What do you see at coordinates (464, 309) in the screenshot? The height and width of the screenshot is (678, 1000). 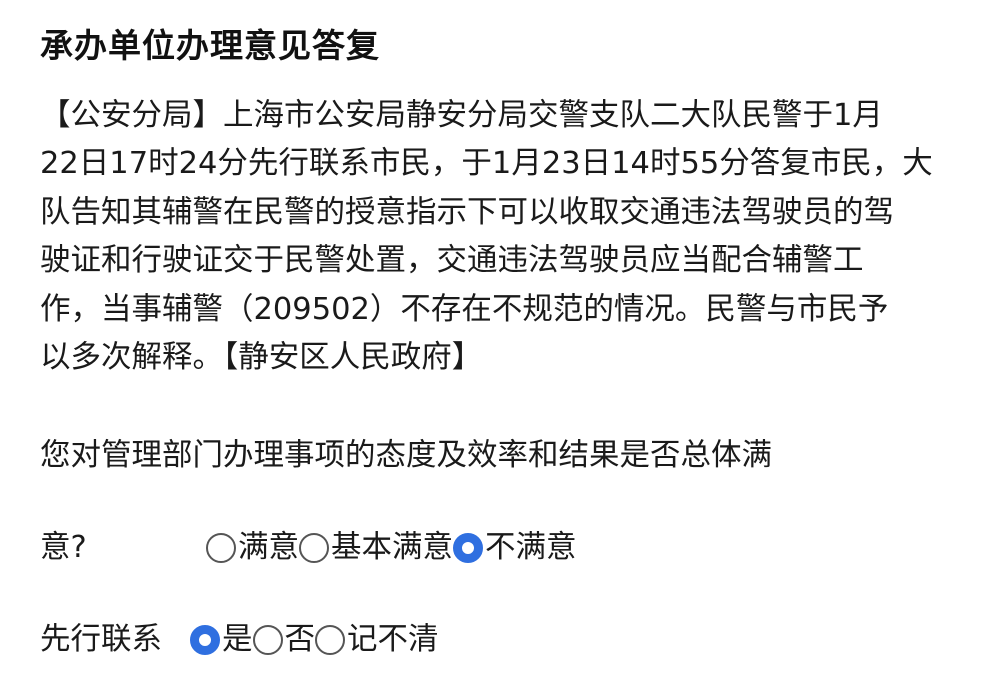 I see `reply-line: 作，当事辅警（209502）不存在不规范的情况。民警与市民予` at bounding box center [464, 309].